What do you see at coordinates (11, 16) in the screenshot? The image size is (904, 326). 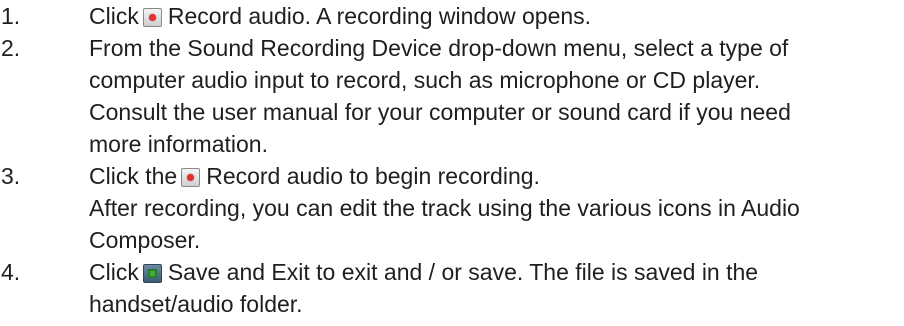 I see `step-number: 1.` at bounding box center [11, 16].